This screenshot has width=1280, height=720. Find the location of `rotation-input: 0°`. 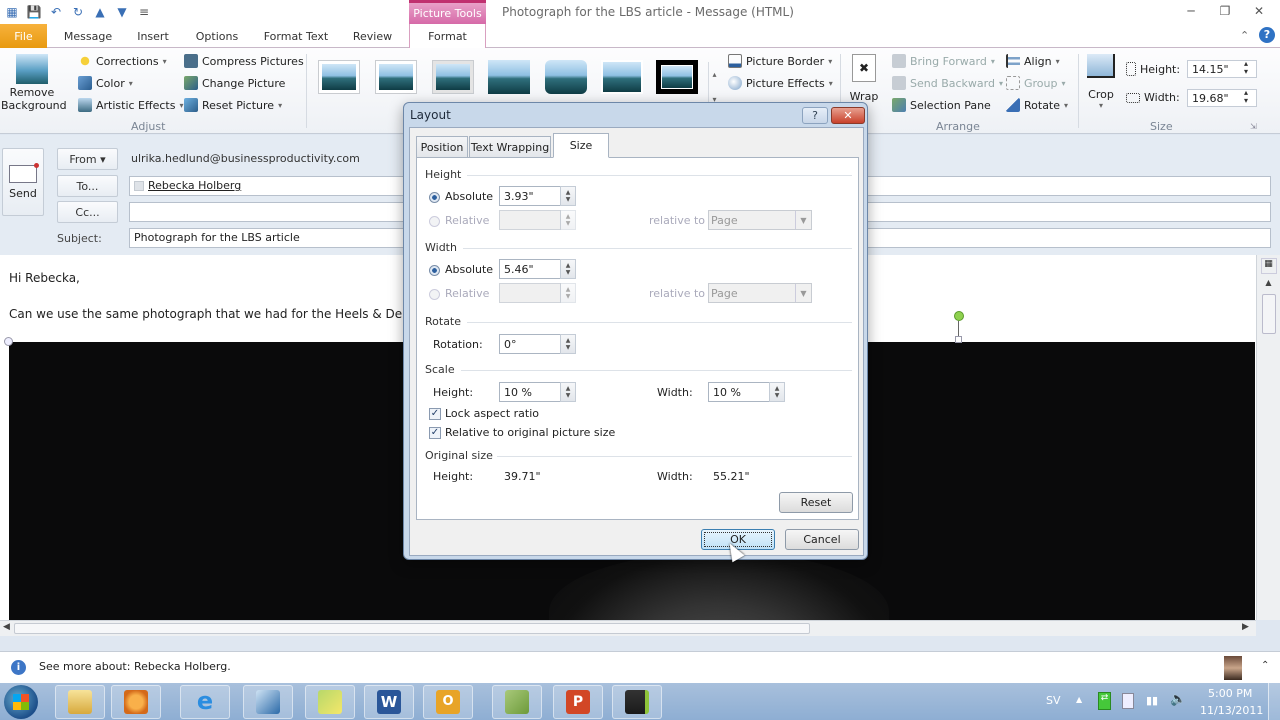

rotation-input: 0° is located at coordinates (530, 344).